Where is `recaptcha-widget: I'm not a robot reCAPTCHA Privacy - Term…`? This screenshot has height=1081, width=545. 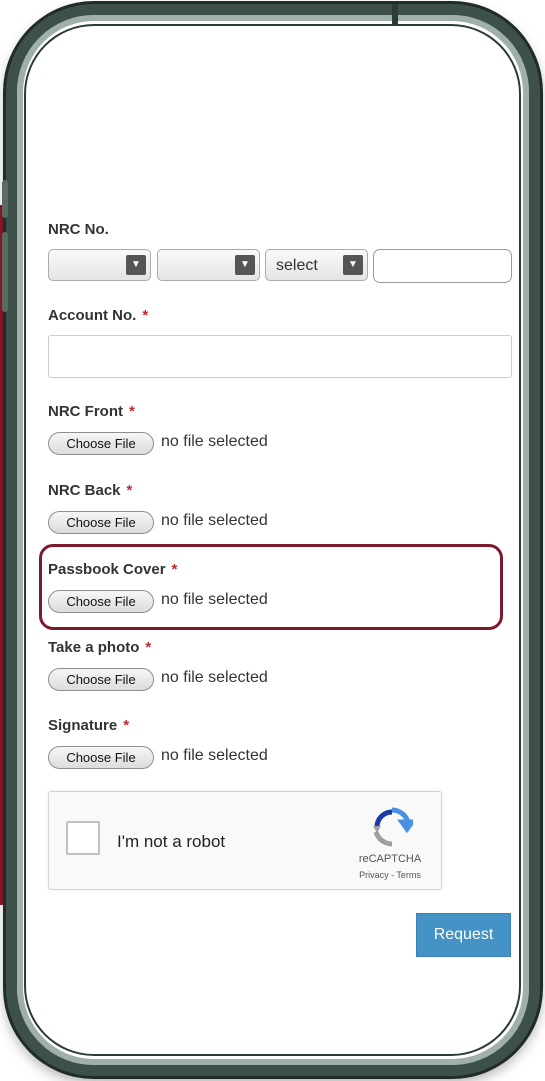
recaptcha-widget: I'm not a robot reCAPTCHA Privacy - Term… is located at coordinates (245, 840).